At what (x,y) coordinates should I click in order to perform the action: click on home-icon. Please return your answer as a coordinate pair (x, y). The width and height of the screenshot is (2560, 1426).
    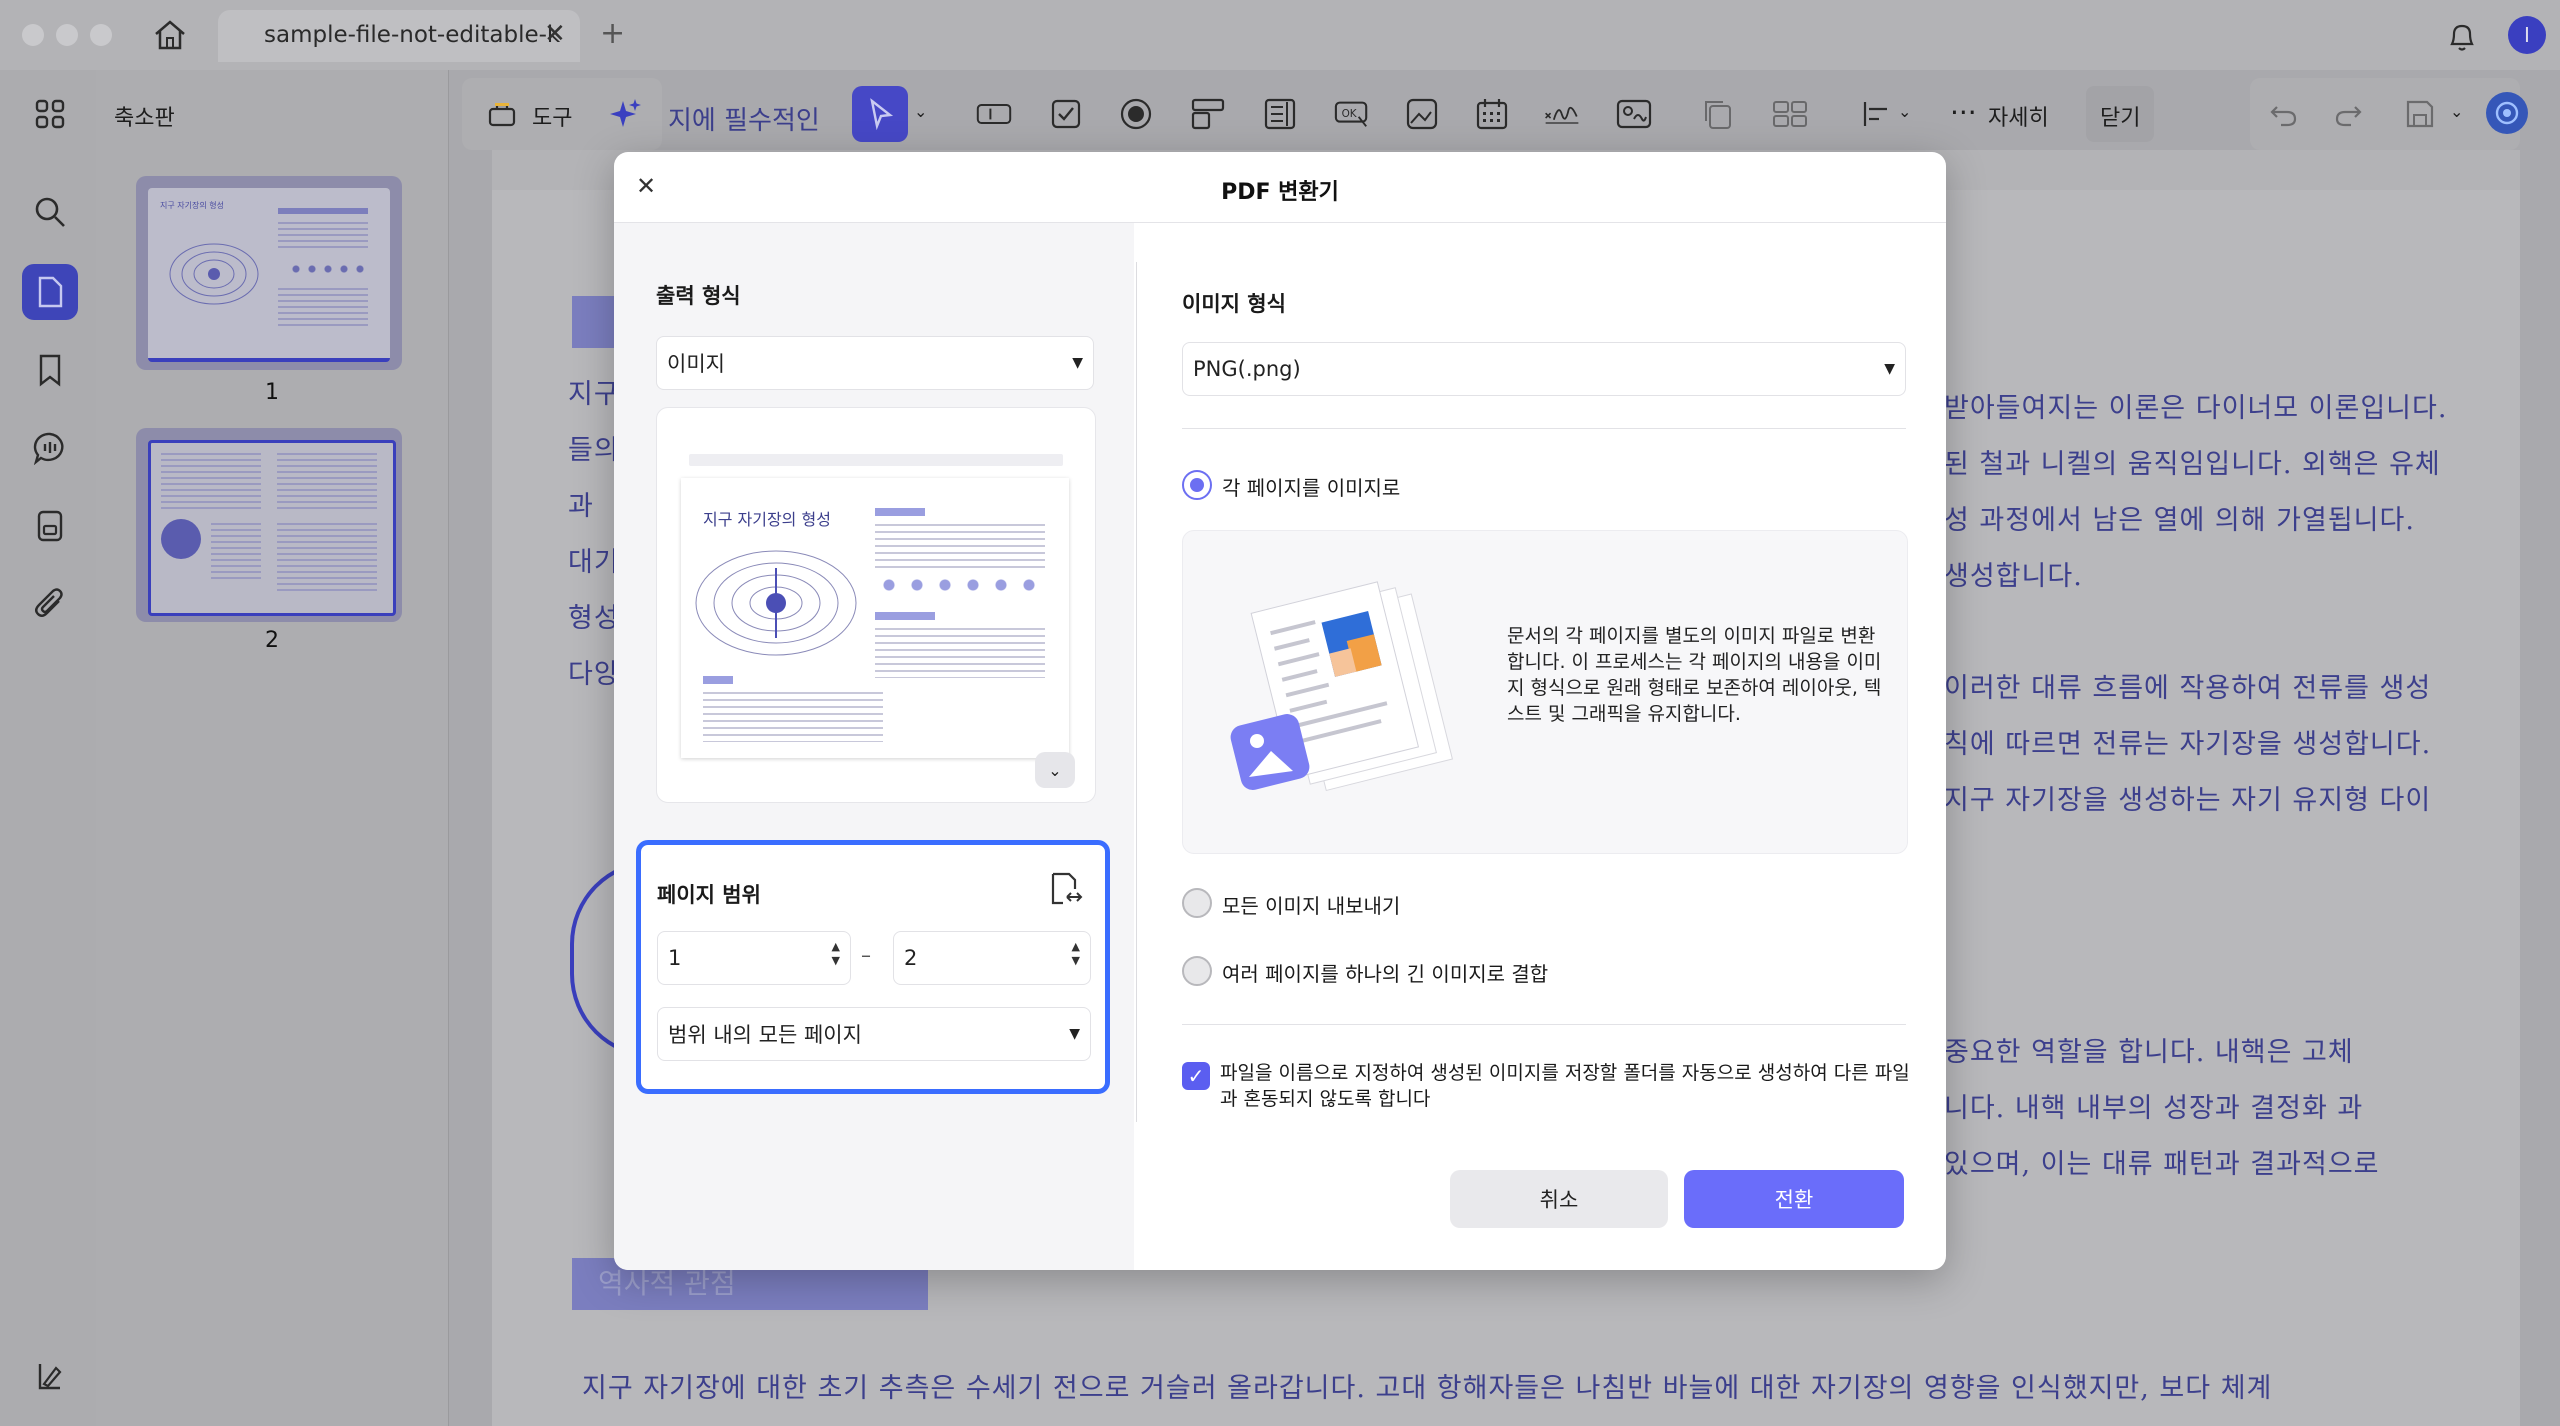
    Looking at the image, I should click on (170, 37).